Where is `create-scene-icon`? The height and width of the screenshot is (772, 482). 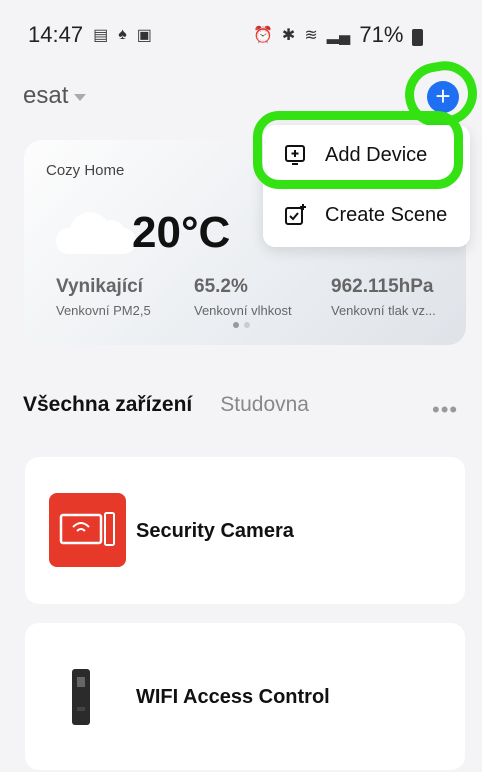 create-scene-icon is located at coordinates (295, 214).